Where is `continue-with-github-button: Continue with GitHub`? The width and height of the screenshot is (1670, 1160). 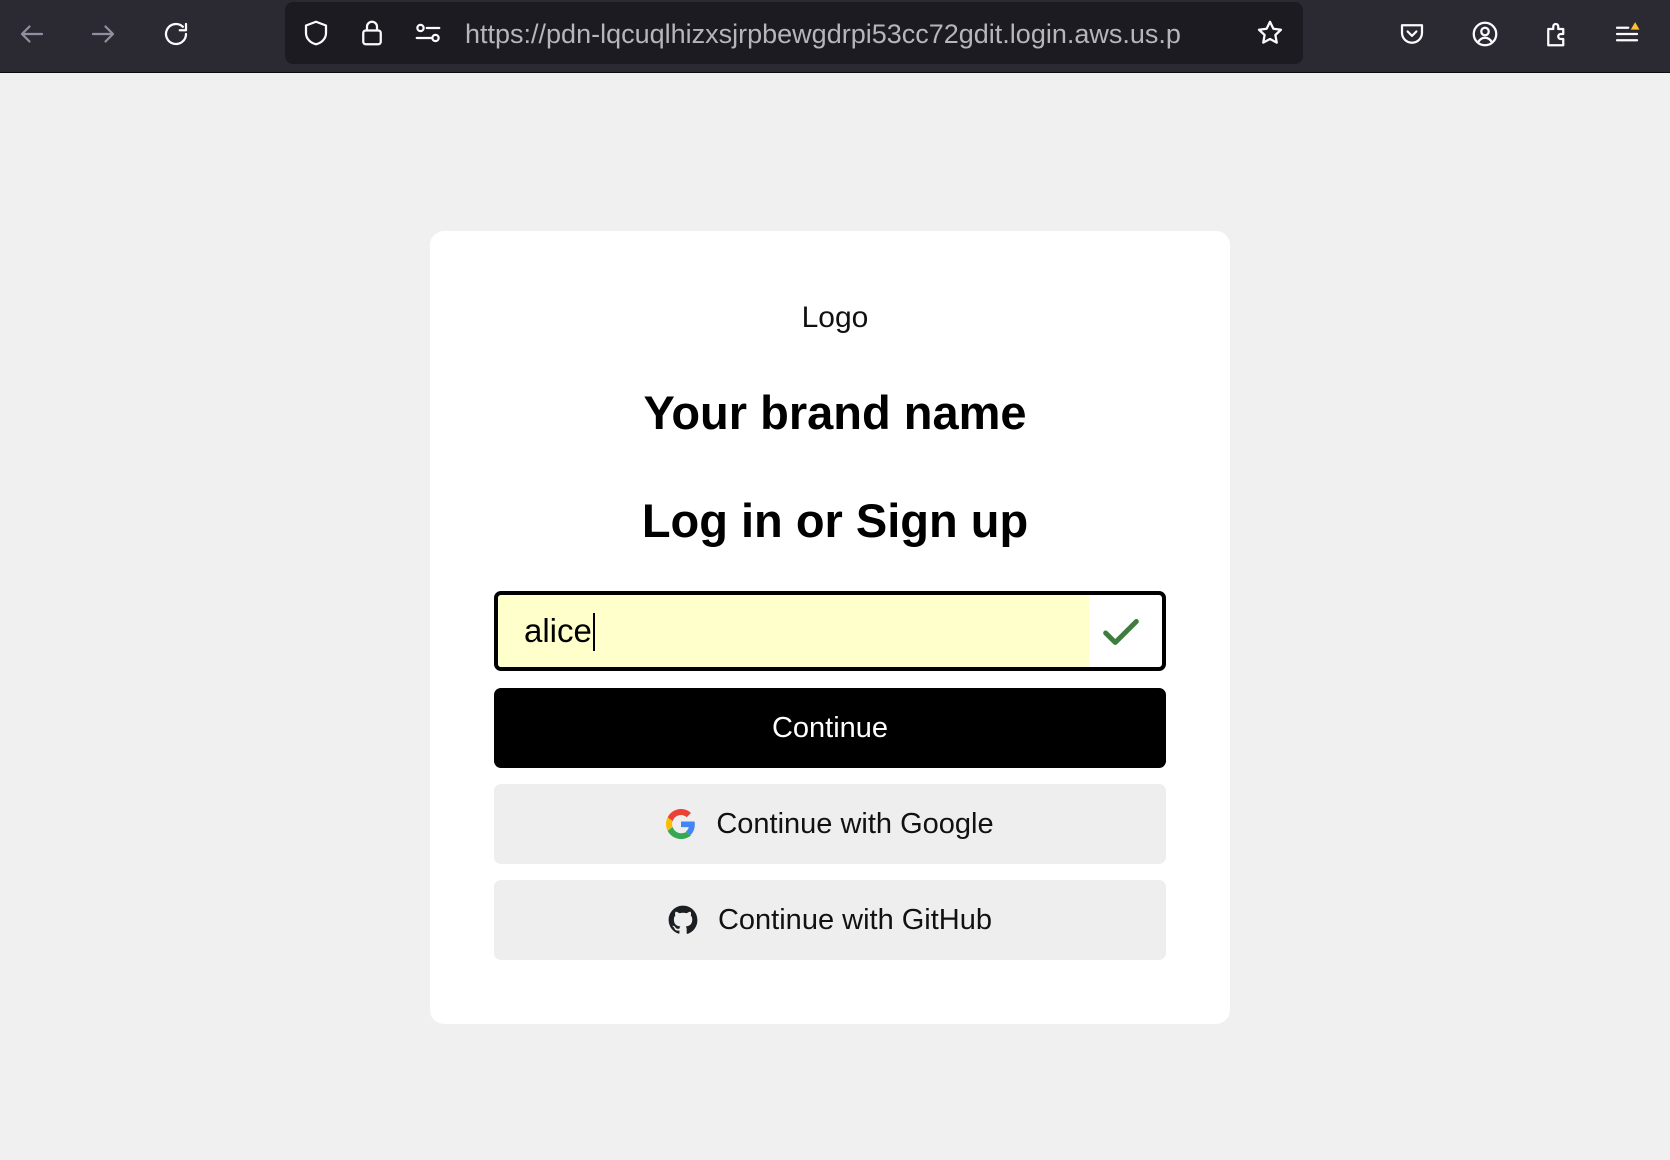
continue-with-github-button: Continue with GitHub is located at coordinates (830, 920).